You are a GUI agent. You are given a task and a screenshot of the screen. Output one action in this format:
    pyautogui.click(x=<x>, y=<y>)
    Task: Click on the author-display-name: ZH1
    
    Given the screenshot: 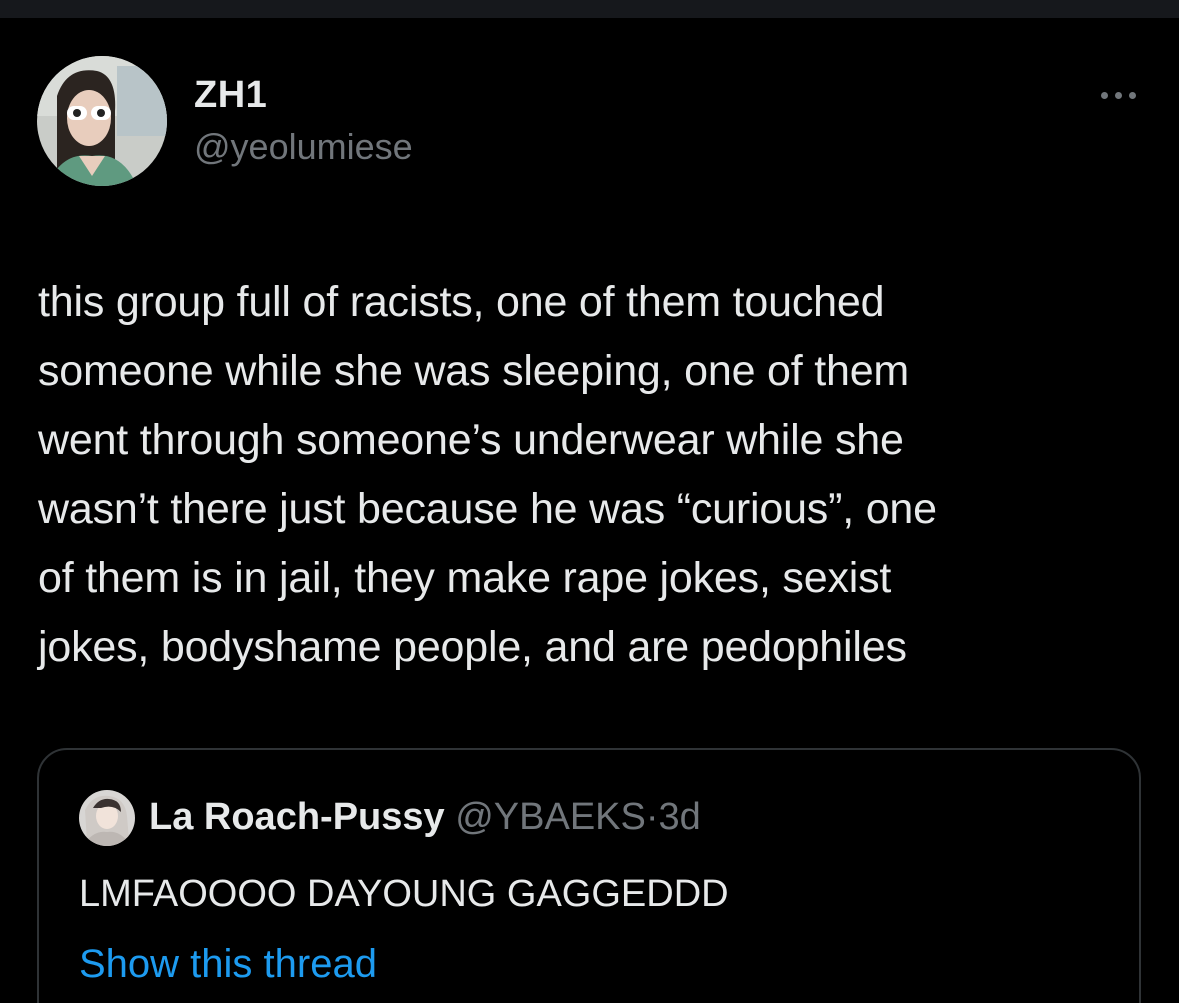 What is the action you would take?
    pyautogui.click(x=230, y=95)
    